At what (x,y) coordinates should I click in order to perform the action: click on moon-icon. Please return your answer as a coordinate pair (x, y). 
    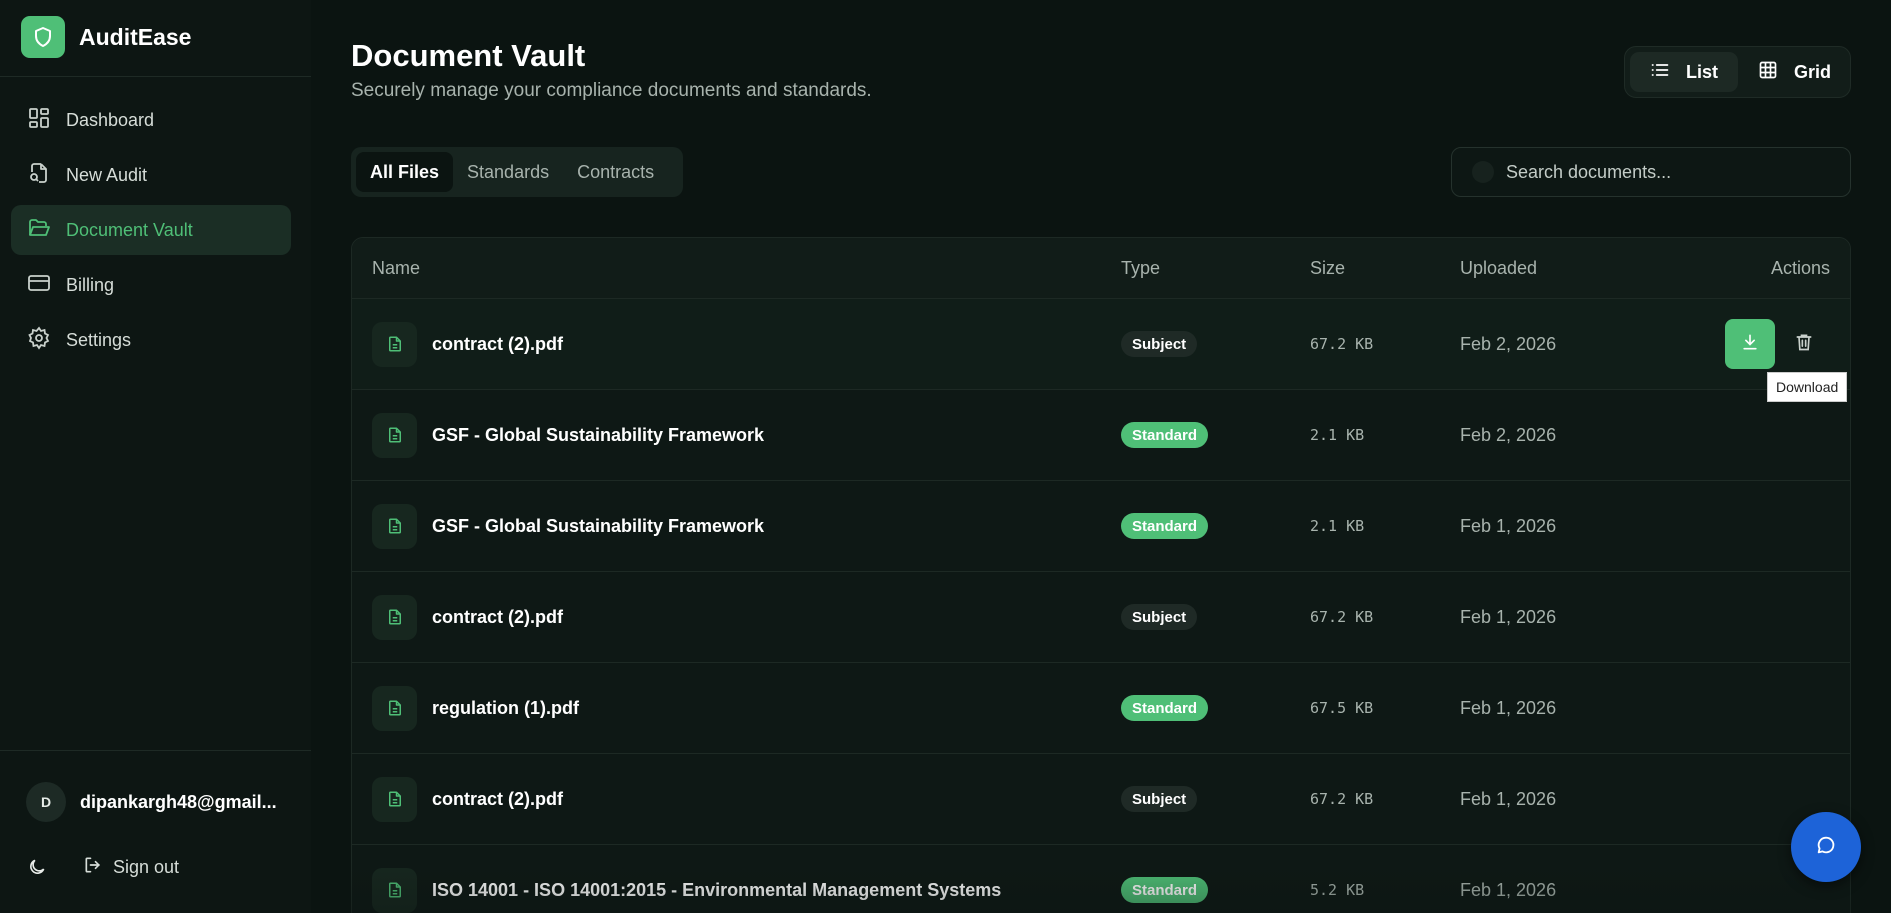
    Looking at the image, I should click on (37, 867).